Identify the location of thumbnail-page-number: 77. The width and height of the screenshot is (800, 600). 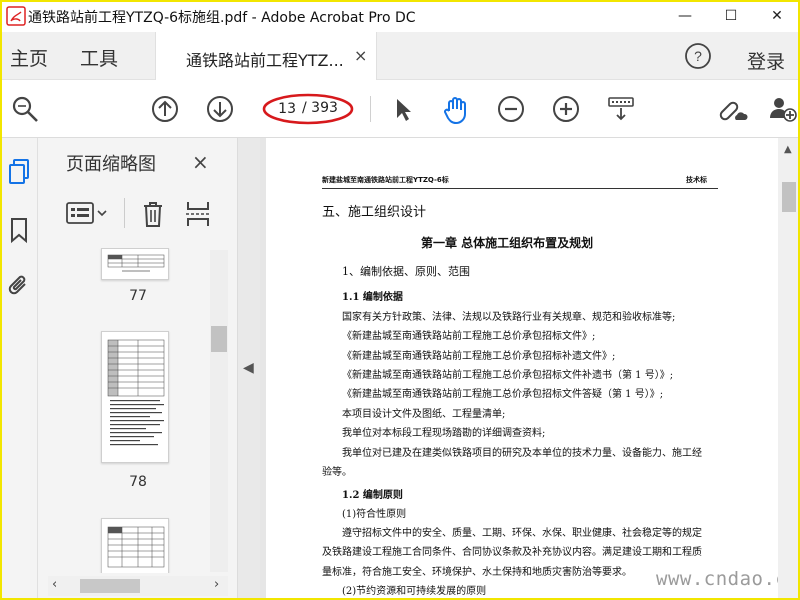
(138, 296).